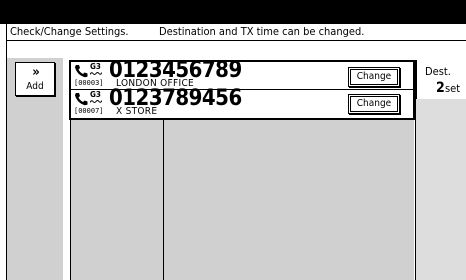 The width and height of the screenshot is (466, 280). Describe the element at coordinates (262, 31) in the screenshot. I see `info-text: Destination and TX time can be changed.` at that location.